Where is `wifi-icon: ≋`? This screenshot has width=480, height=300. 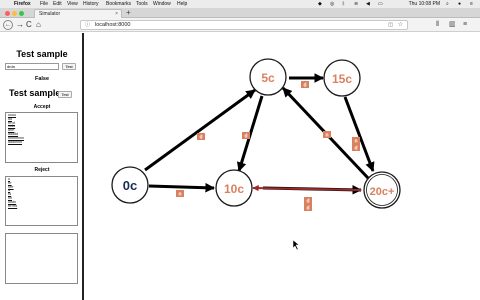 wifi-icon: ≋ is located at coordinates (356, 4).